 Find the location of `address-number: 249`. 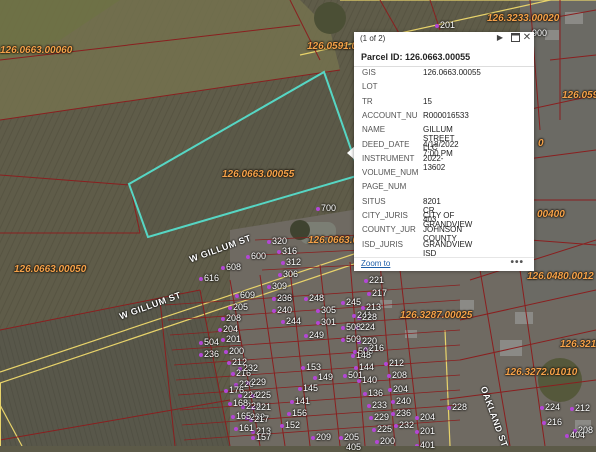

address-number: 249 is located at coordinates (317, 335).